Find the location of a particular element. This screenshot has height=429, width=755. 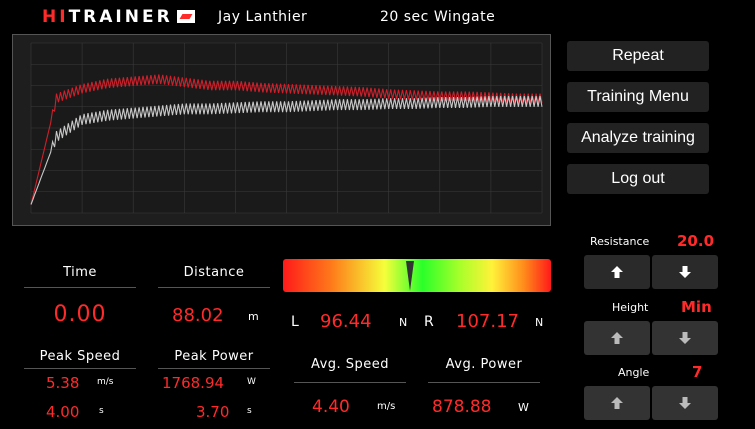

logo-mark-icon is located at coordinates (185, 16).